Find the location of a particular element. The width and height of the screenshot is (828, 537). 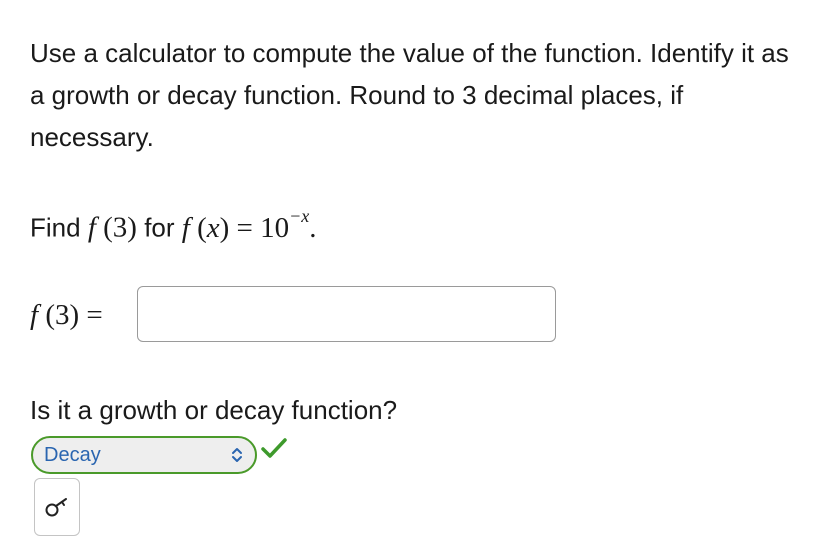

symbol-palette-icon is located at coordinates (56, 507).